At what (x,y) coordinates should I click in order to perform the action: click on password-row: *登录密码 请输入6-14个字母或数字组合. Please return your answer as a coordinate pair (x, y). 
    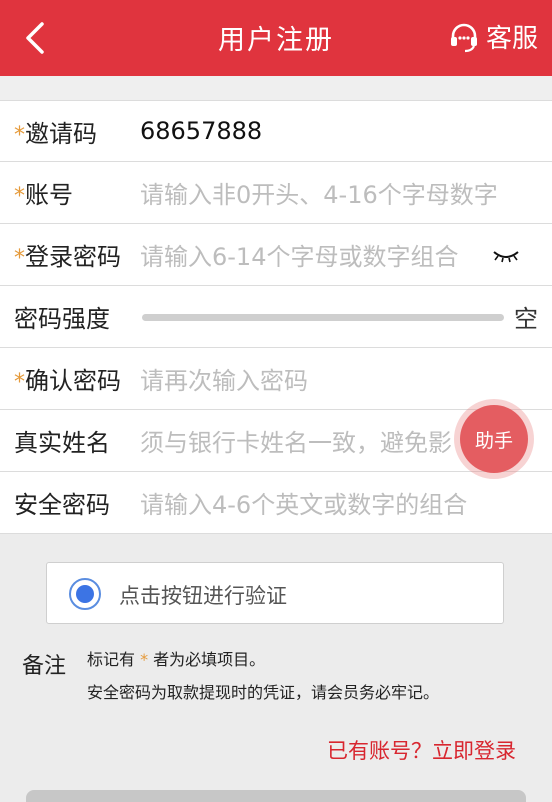
    Looking at the image, I should click on (276, 255).